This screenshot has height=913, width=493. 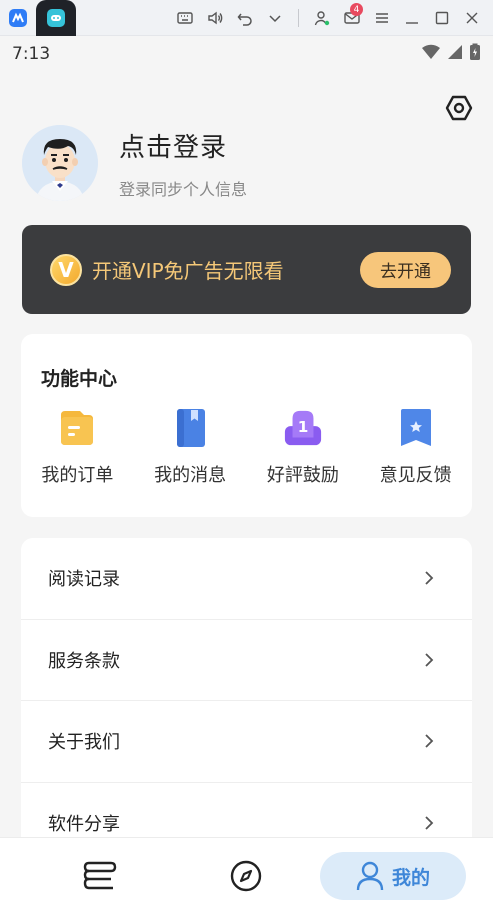 I want to click on login-subtitle: 登录同步个人信息, so click(x=183, y=189).